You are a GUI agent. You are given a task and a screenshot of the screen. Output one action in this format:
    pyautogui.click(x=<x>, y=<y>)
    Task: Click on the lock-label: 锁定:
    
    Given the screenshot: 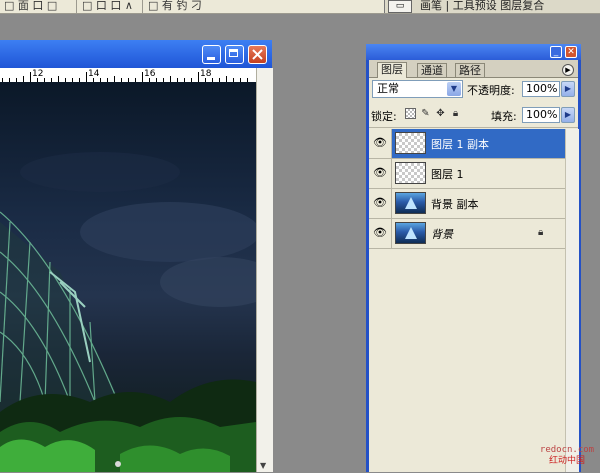 What is the action you would take?
    pyautogui.click(x=384, y=116)
    